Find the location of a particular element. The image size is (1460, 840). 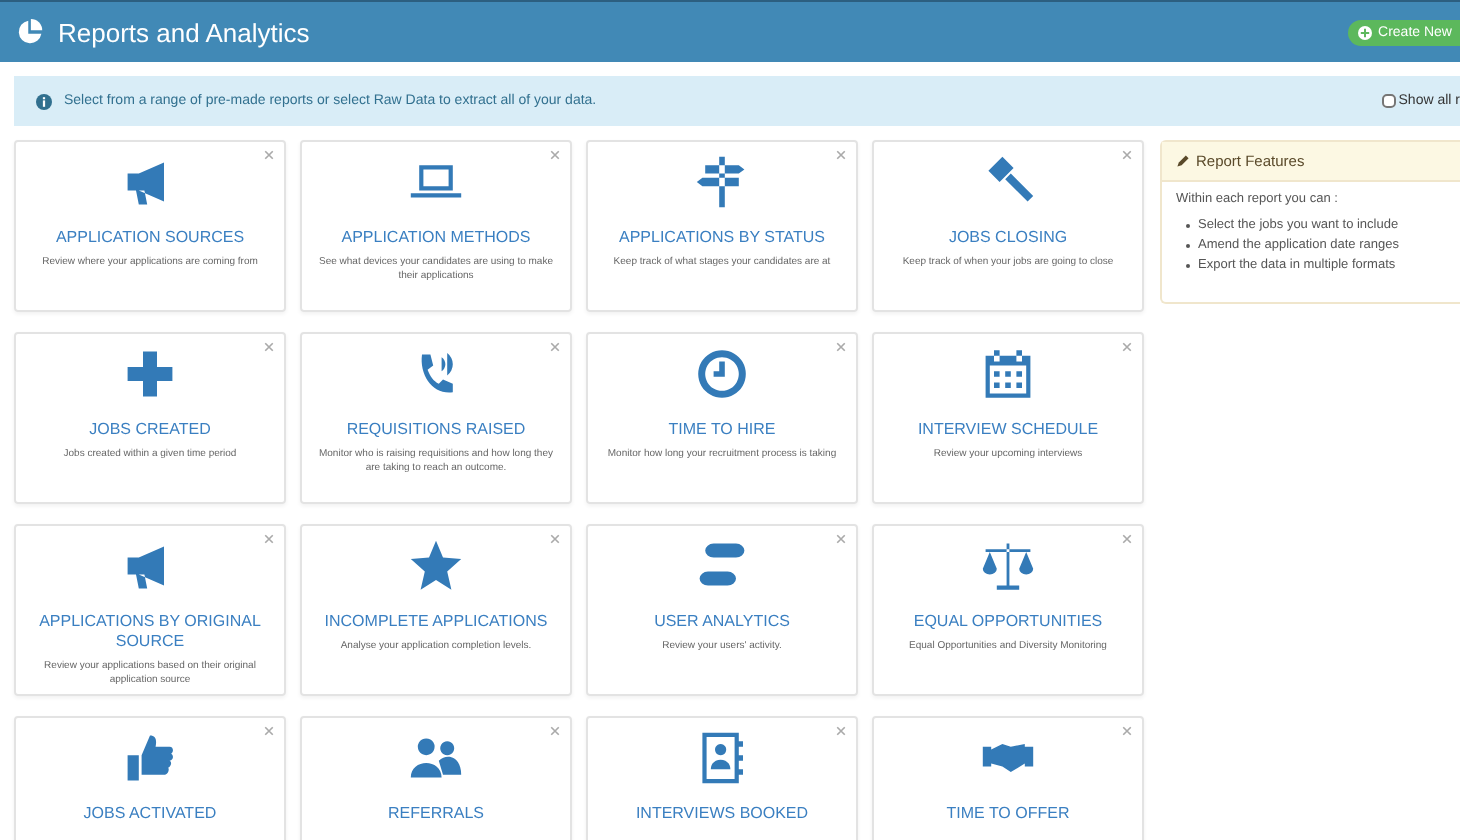

report-title: APPLICATION METHODS is located at coordinates (436, 238).